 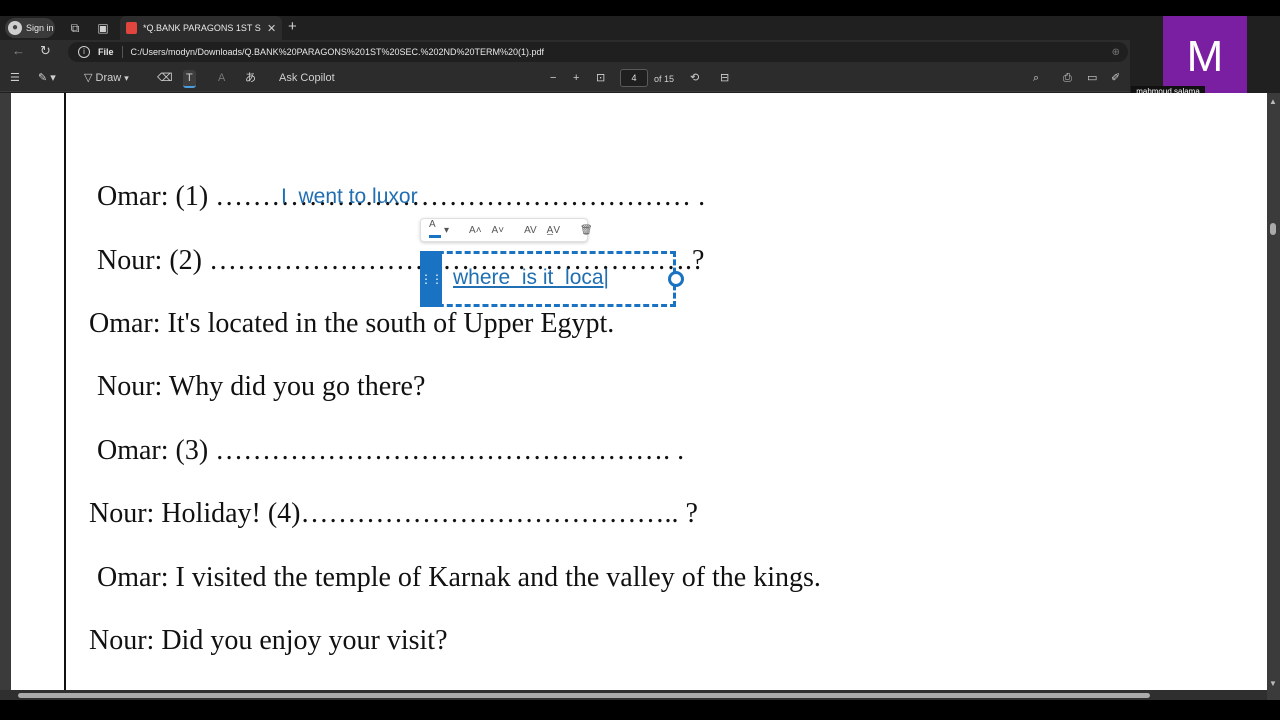 What do you see at coordinates (498, 230) in the screenshot?
I see `decrease-font-icon: A˅` at bounding box center [498, 230].